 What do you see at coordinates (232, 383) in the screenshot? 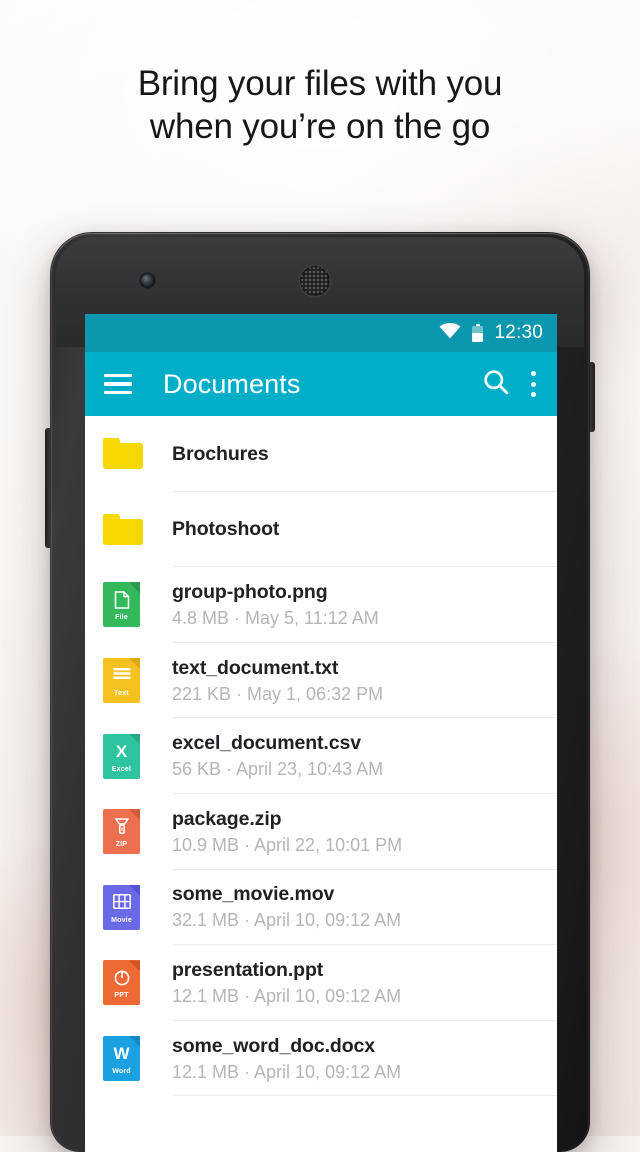
I see `app-bar-title: Documents` at bounding box center [232, 383].